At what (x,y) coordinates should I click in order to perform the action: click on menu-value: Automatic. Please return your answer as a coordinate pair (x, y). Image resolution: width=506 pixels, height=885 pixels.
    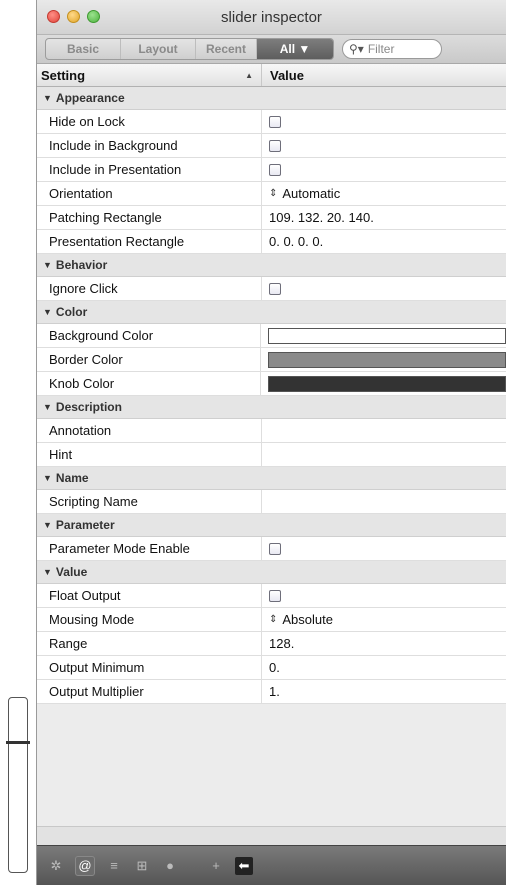
    Looking at the image, I should click on (311, 193).